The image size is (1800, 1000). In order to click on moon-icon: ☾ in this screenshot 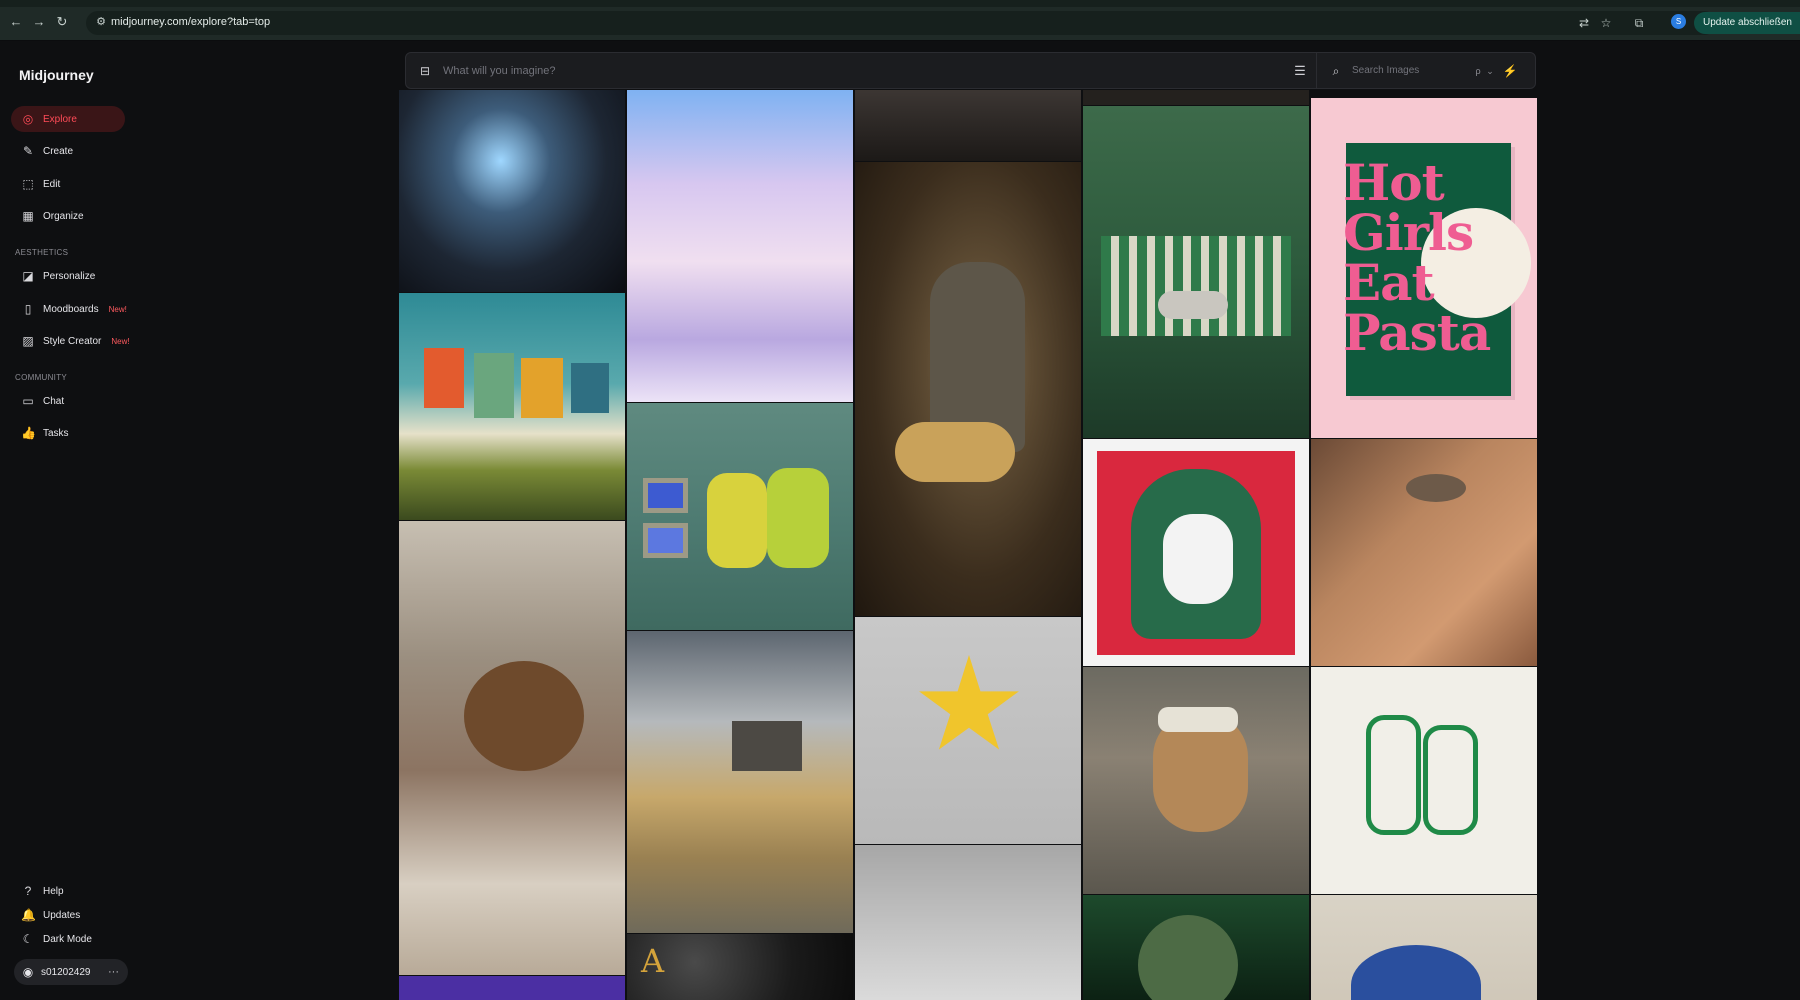, I will do `click(28, 939)`.